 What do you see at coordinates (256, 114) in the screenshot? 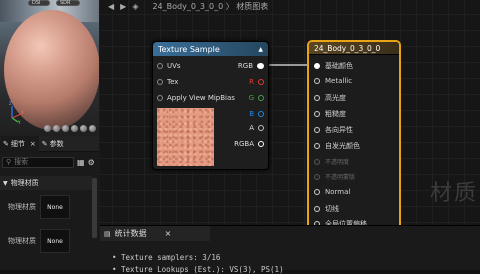
I see `output-pin-b: B` at bounding box center [256, 114].